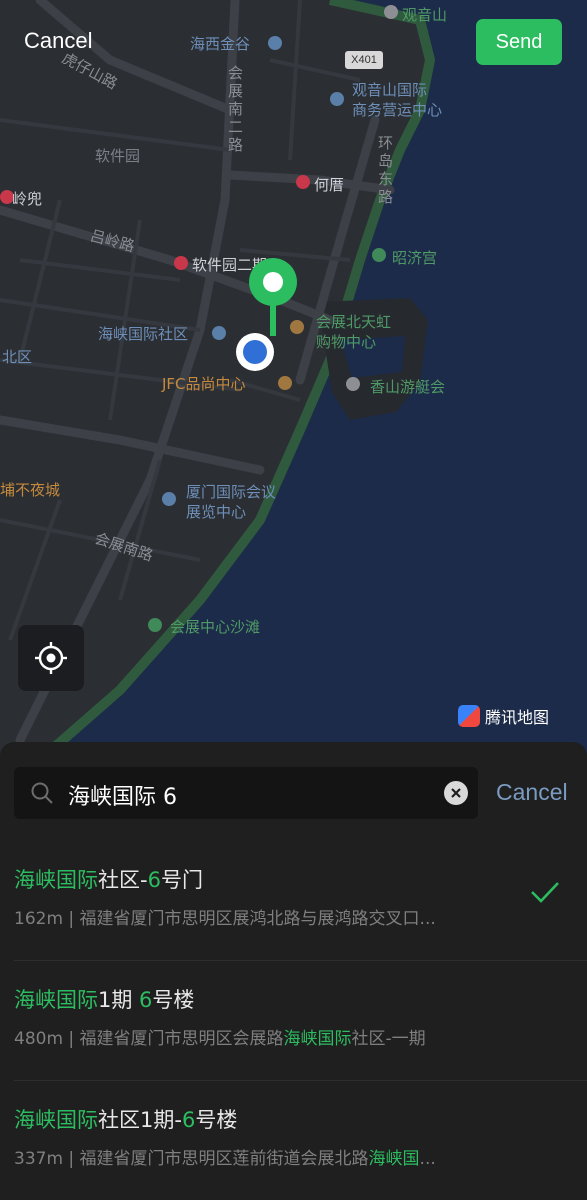 The height and width of the screenshot is (1200, 587). Describe the element at coordinates (425, 15) in the screenshot. I see `map-label-guanyinshan: 观音山` at that location.